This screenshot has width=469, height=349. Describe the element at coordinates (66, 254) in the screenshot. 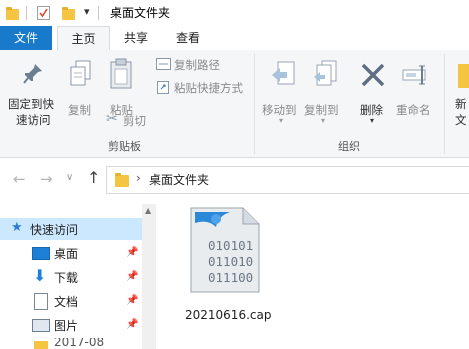

I see `nav-item-label: 桌面` at that location.